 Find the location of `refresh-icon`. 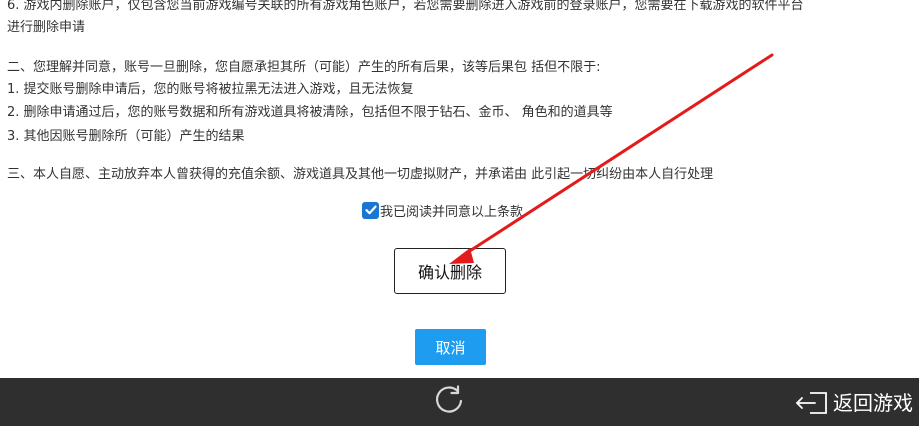

refresh-icon is located at coordinates (450, 401).